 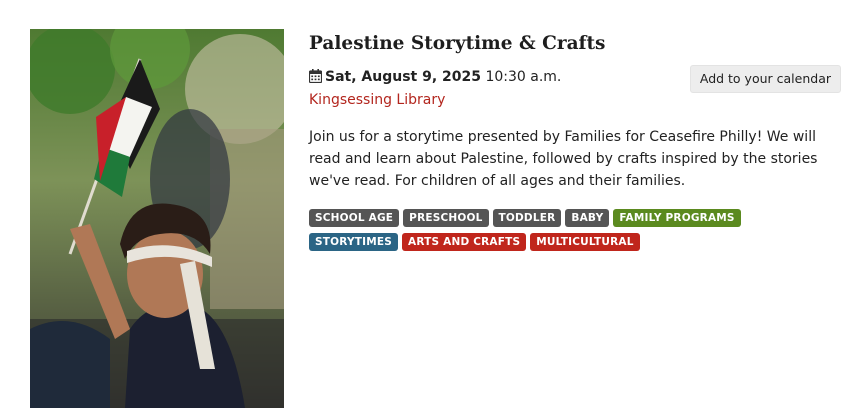 What do you see at coordinates (521, 77) in the screenshot?
I see `event-time: 10:30 a.m.` at bounding box center [521, 77].